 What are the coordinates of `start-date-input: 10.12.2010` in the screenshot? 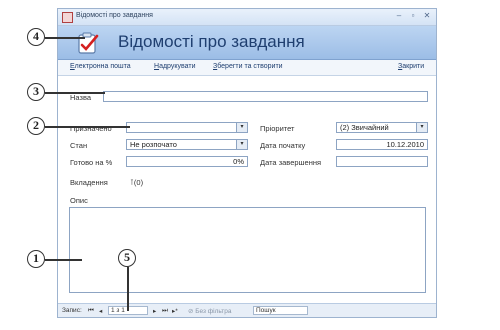 It's located at (382, 144).